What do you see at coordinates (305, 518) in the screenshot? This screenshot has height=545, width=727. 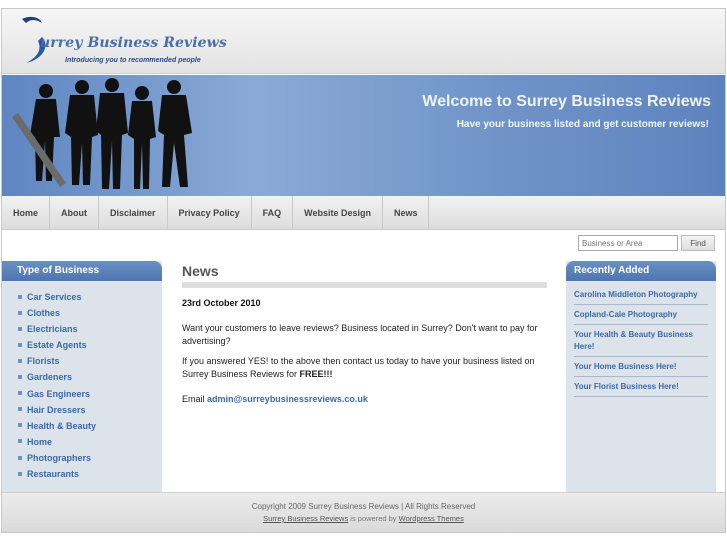 I see `footer-site-link: Surrey Business Reviews` at bounding box center [305, 518].